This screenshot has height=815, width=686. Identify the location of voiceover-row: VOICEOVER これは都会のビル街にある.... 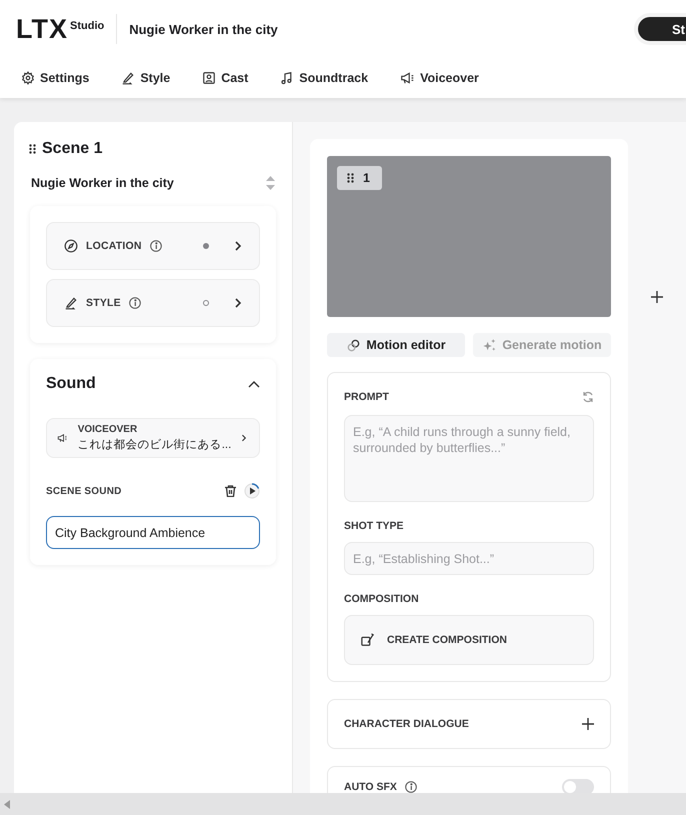
(153, 438).